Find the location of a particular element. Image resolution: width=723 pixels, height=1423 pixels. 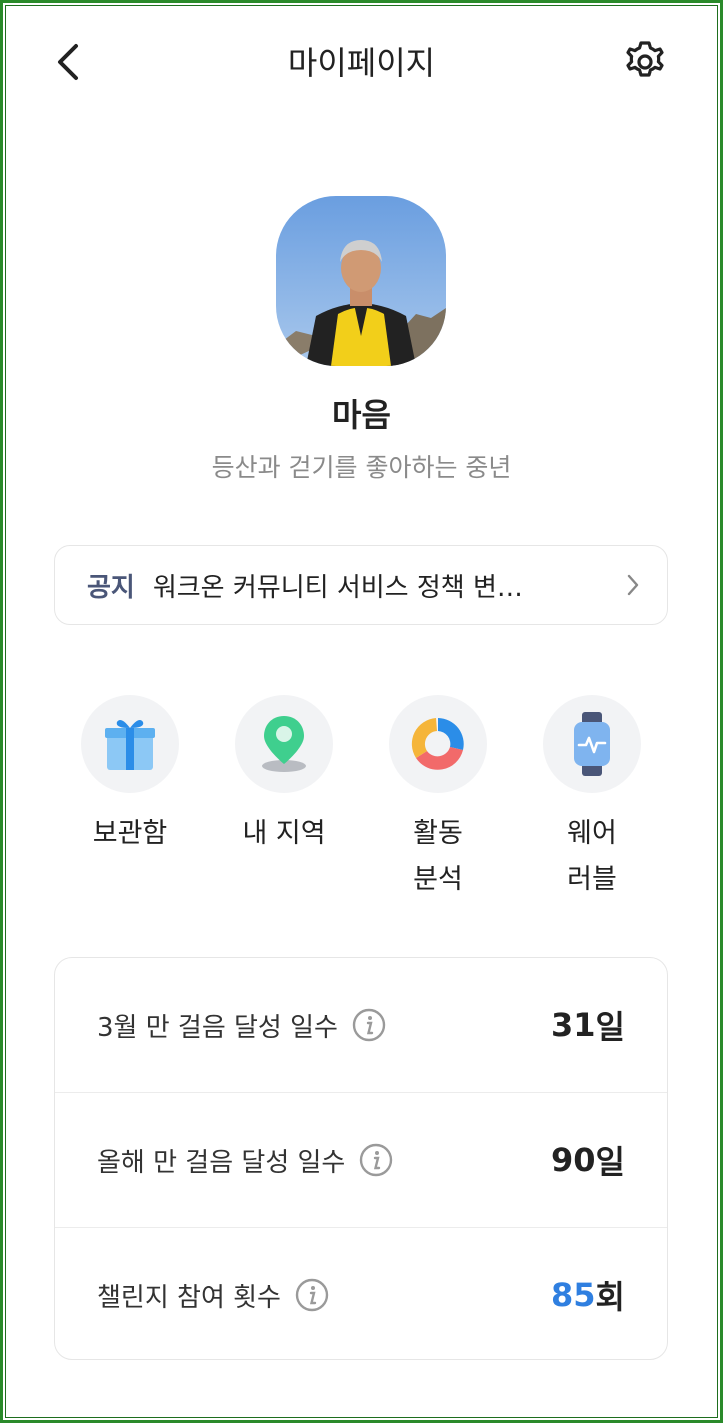

menu-storage: 보관함 is located at coordinates (130, 776).